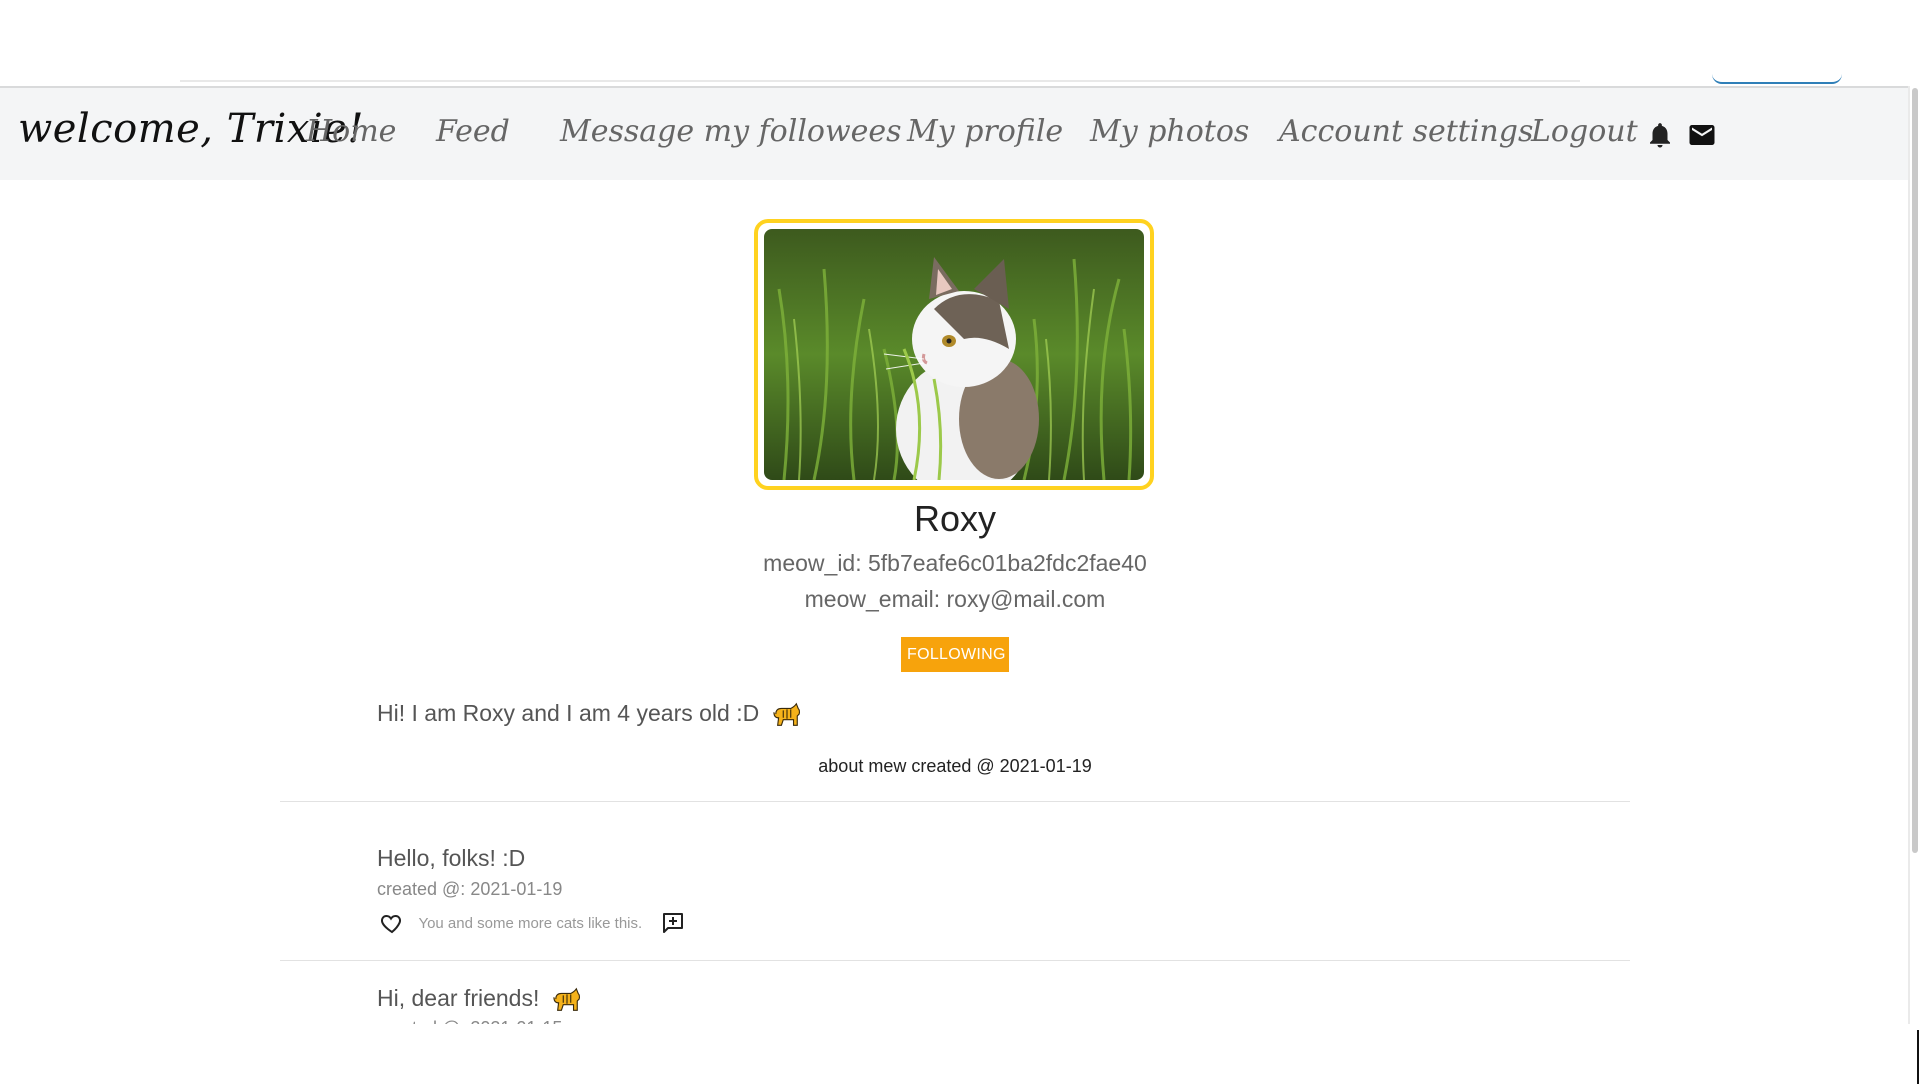  What do you see at coordinates (731, 131) in the screenshot?
I see `nav-message-followees: Message my followees` at bounding box center [731, 131].